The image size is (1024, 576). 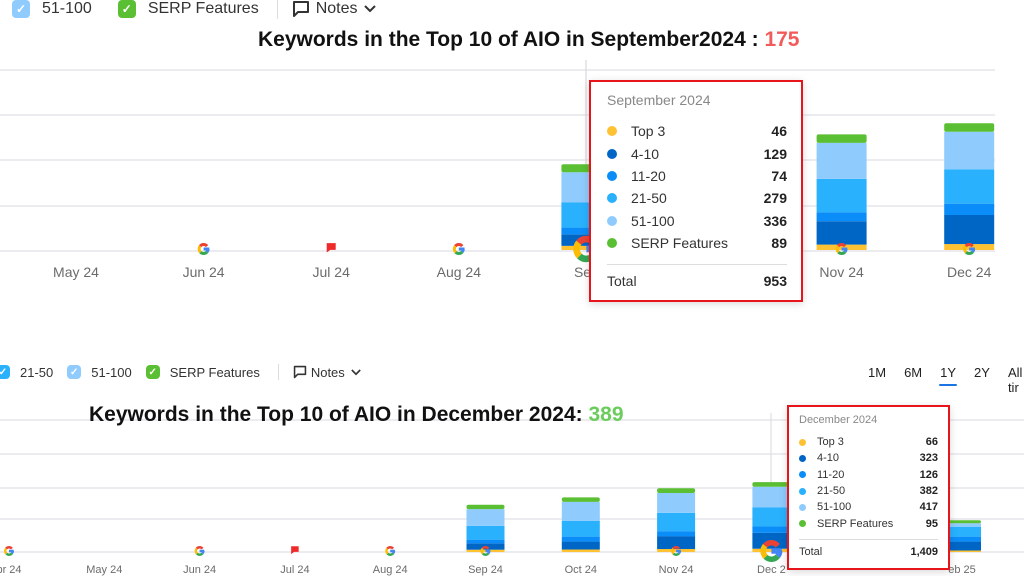 What do you see at coordinates (838, 420) in the screenshot?
I see `tooltip-title: December 2024` at bounding box center [838, 420].